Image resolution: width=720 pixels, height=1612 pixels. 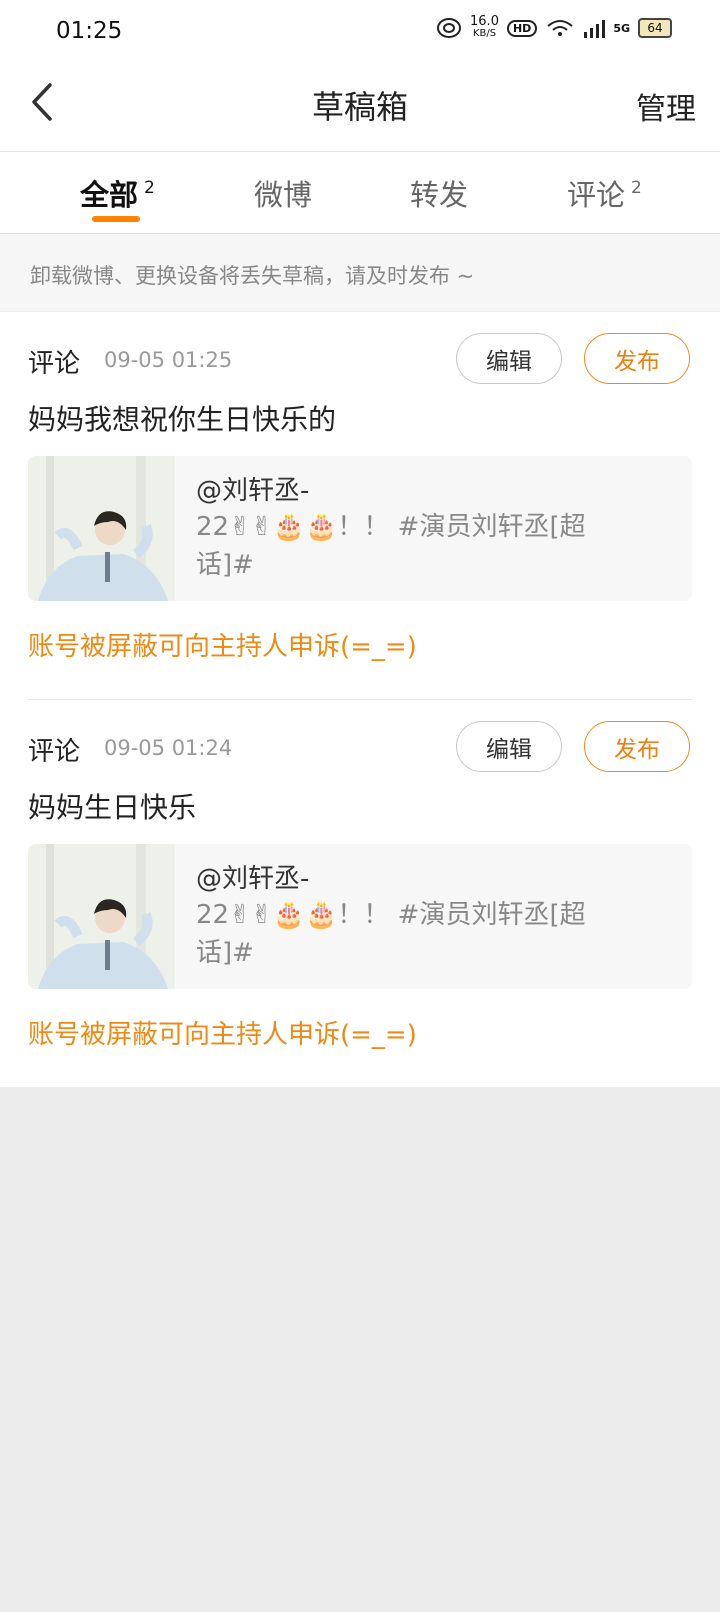 I want to click on tab-label: 转发, so click(x=439, y=195).